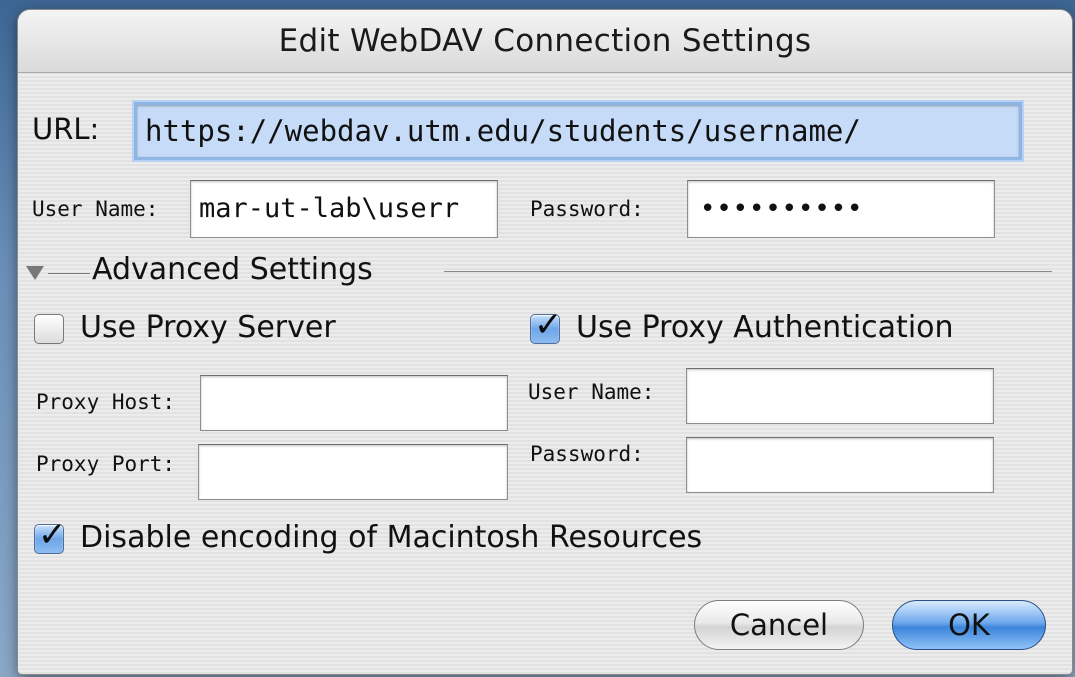 The image size is (1075, 677). Describe the element at coordinates (587, 209) in the screenshot. I see `password-label: Password:` at that location.